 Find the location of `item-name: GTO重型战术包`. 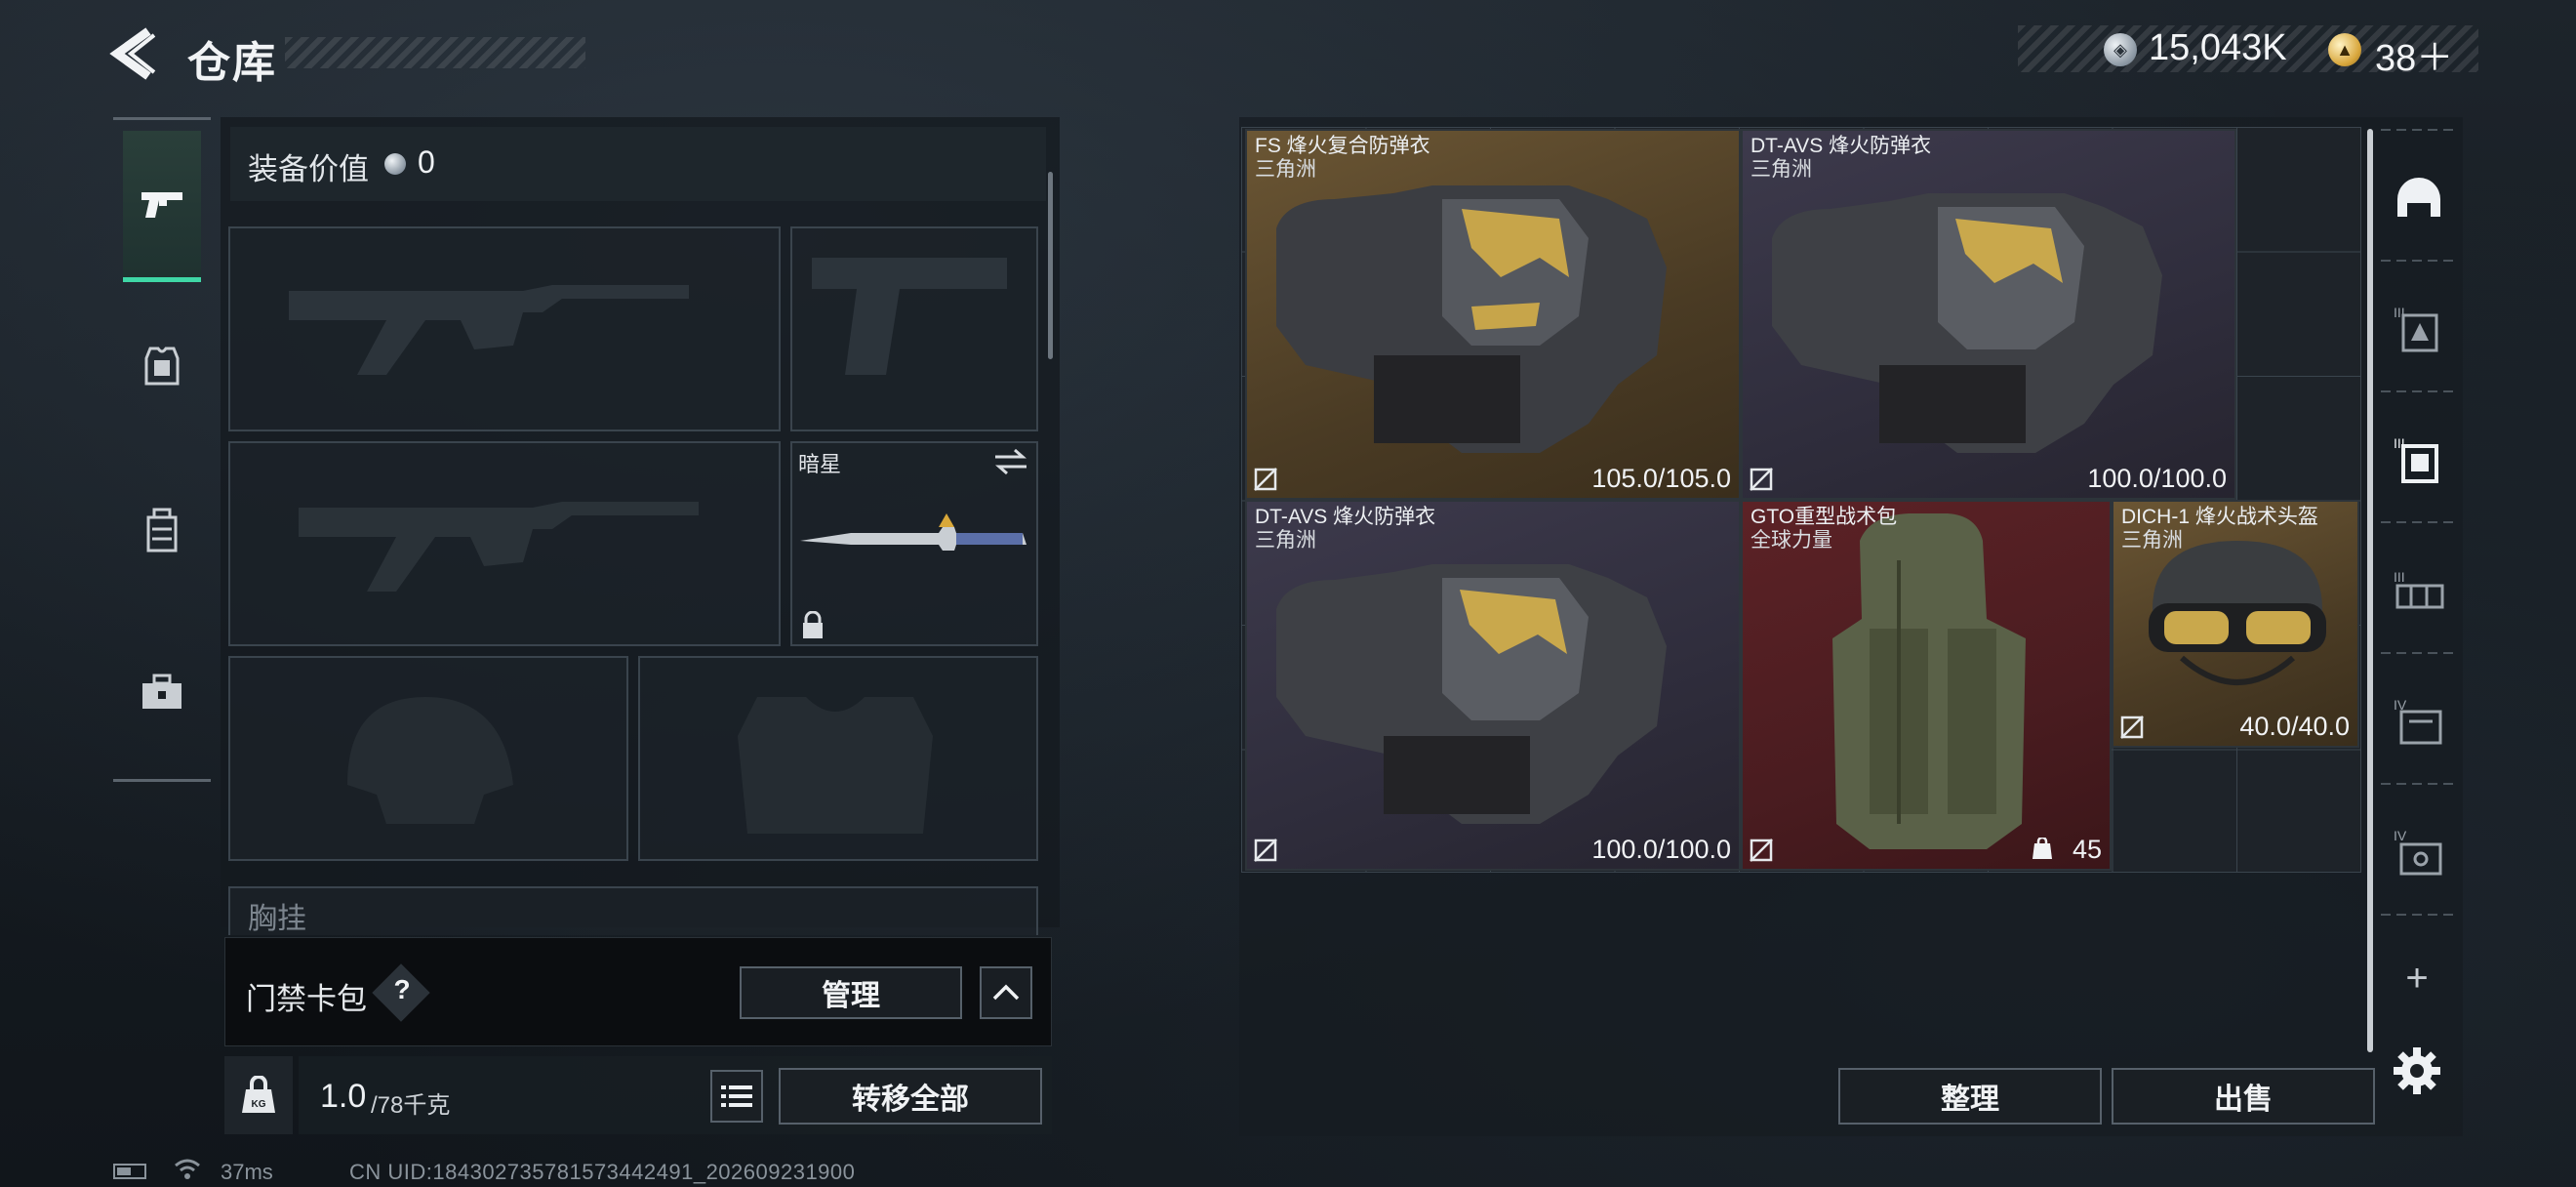

item-name: GTO重型战术包 is located at coordinates (1824, 517).